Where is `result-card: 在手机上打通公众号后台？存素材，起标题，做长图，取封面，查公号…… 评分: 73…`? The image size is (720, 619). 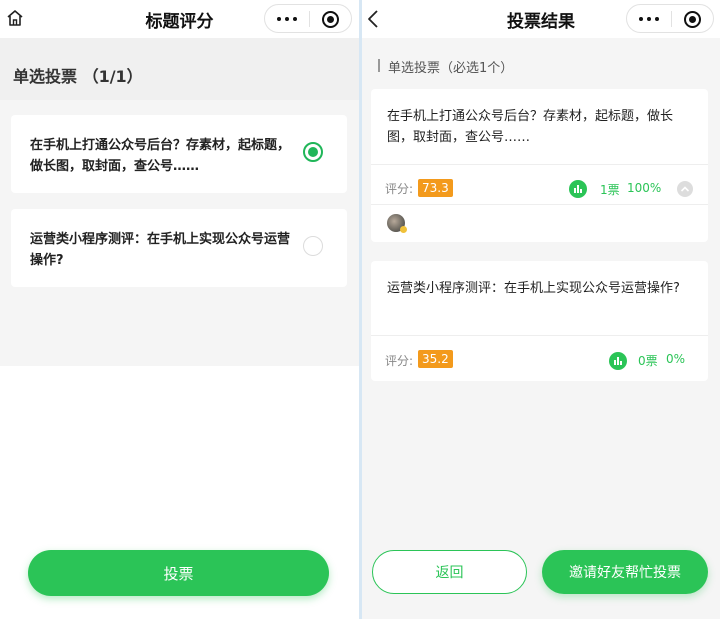 result-card: 在手机上打通公众号后台？存素材，起标题，做长图，取封面，查公号…… 评分: 73… is located at coordinates (539, 165).